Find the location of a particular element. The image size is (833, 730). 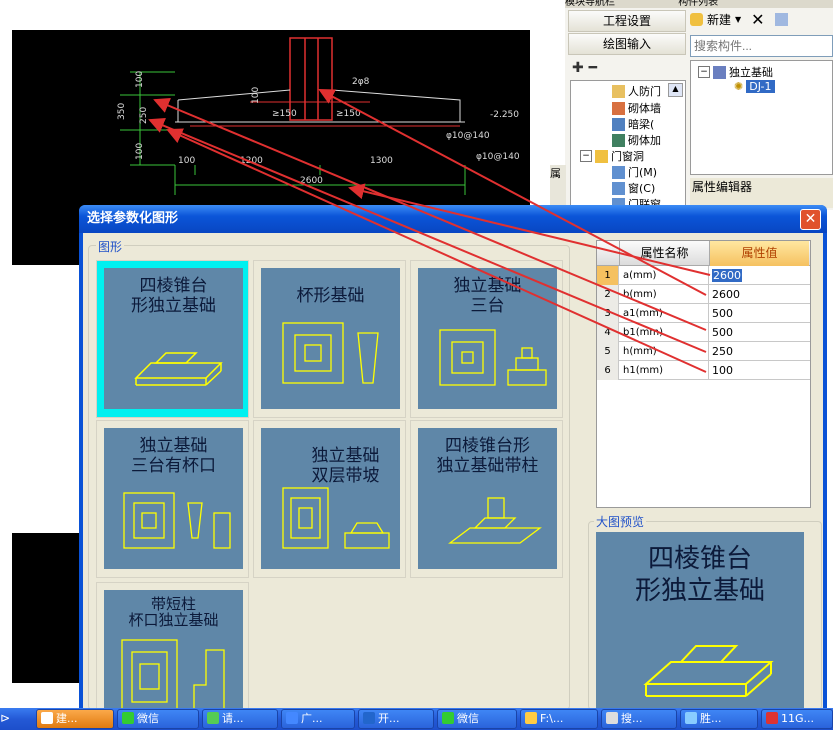

cad-label-5: -2.250 is located at coordinates (504, 115).